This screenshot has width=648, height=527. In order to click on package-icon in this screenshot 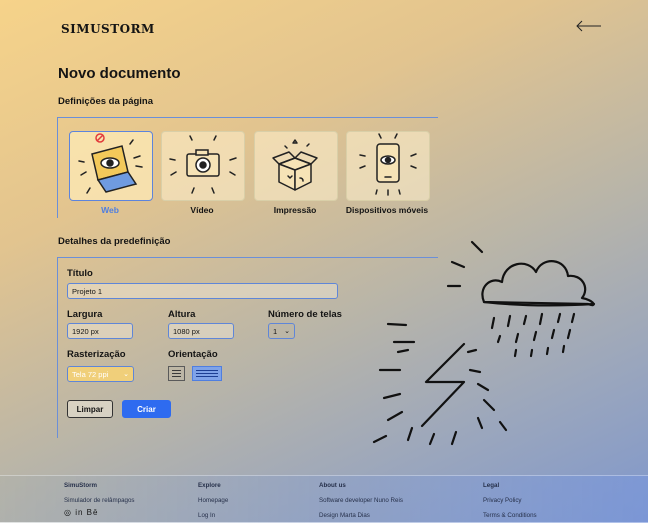, I will do `click(295, 165)`.